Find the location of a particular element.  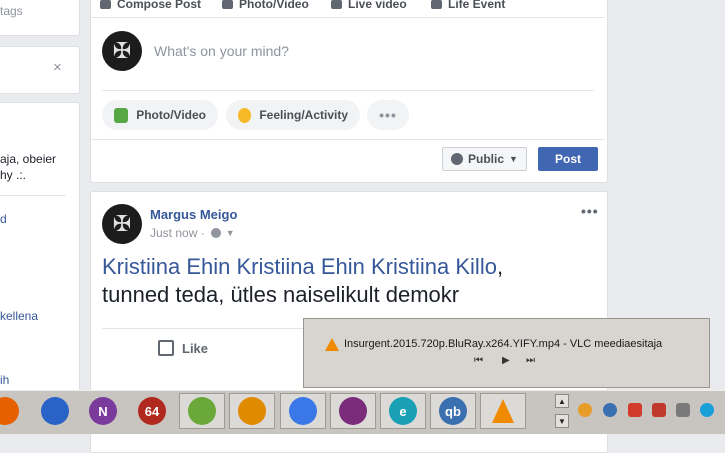

tray-app-icon is located at coordinates (585, 410).